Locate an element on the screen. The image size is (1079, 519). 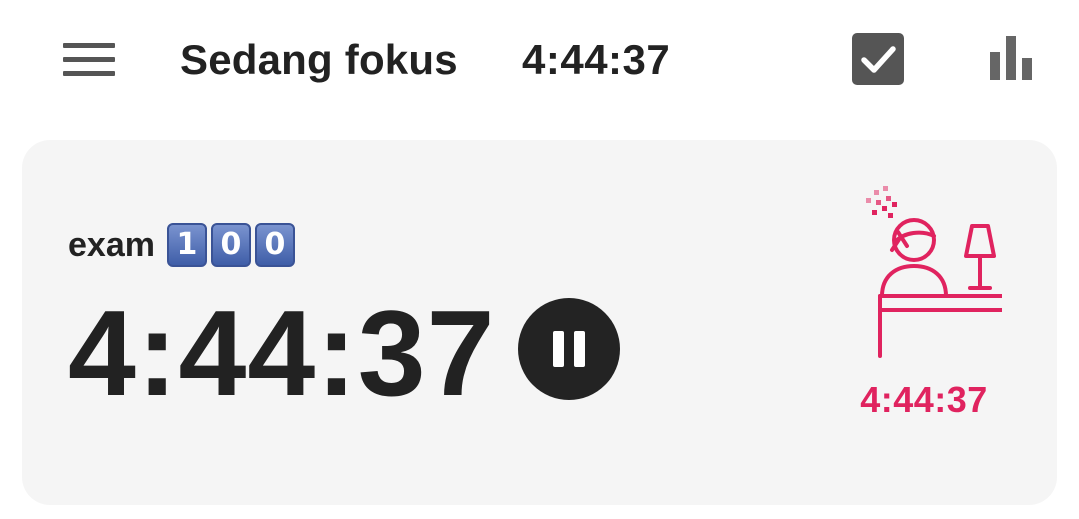
pause-button is located at coordinates (569, 349).